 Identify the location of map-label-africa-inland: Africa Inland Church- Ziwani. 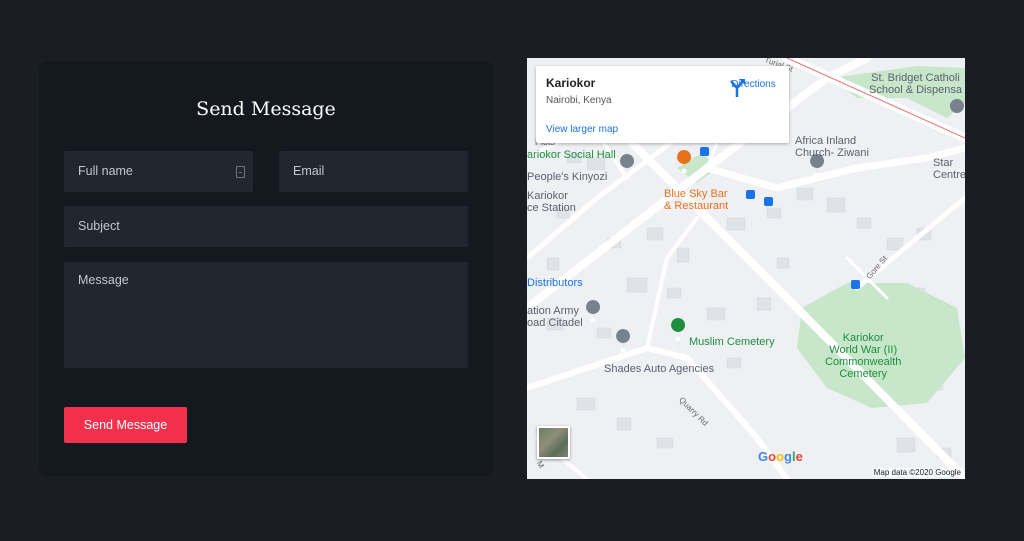
(832, 147).